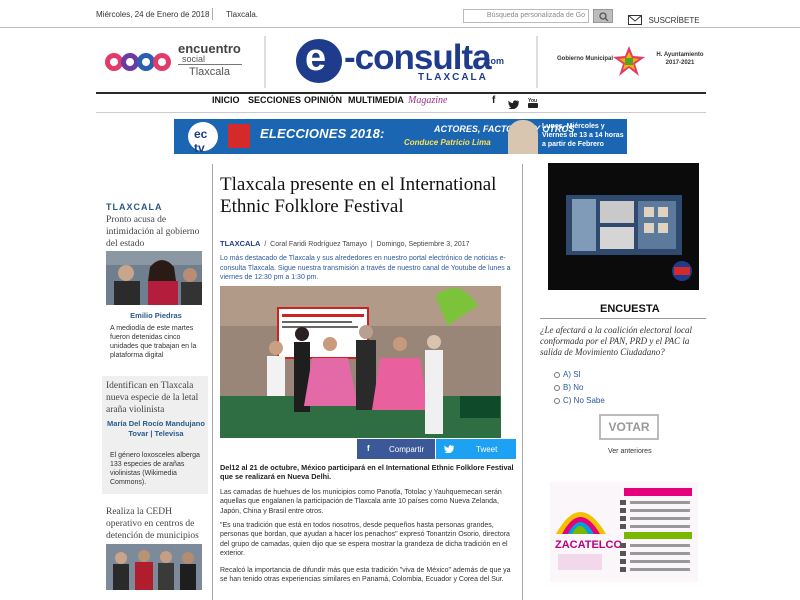 The image size is (800, 600). Describe the element at coordinates (194, 59) in the screenshot. I see `social-text: social` at that location.